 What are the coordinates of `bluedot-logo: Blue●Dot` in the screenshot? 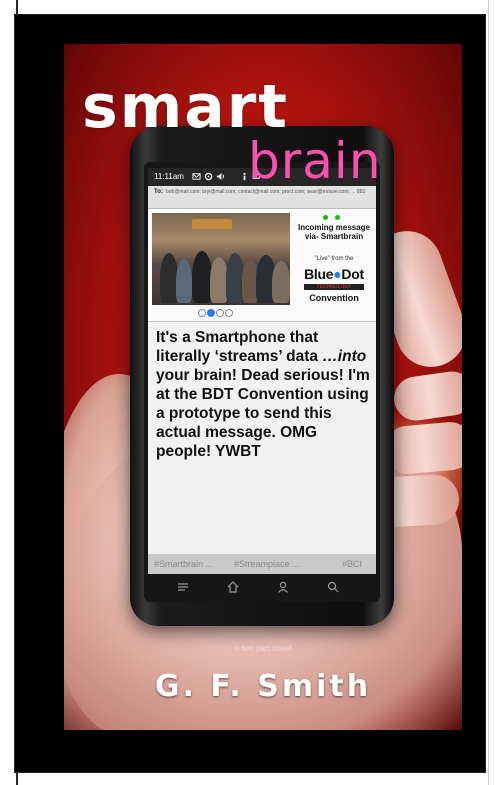 It's located at (334, 274).